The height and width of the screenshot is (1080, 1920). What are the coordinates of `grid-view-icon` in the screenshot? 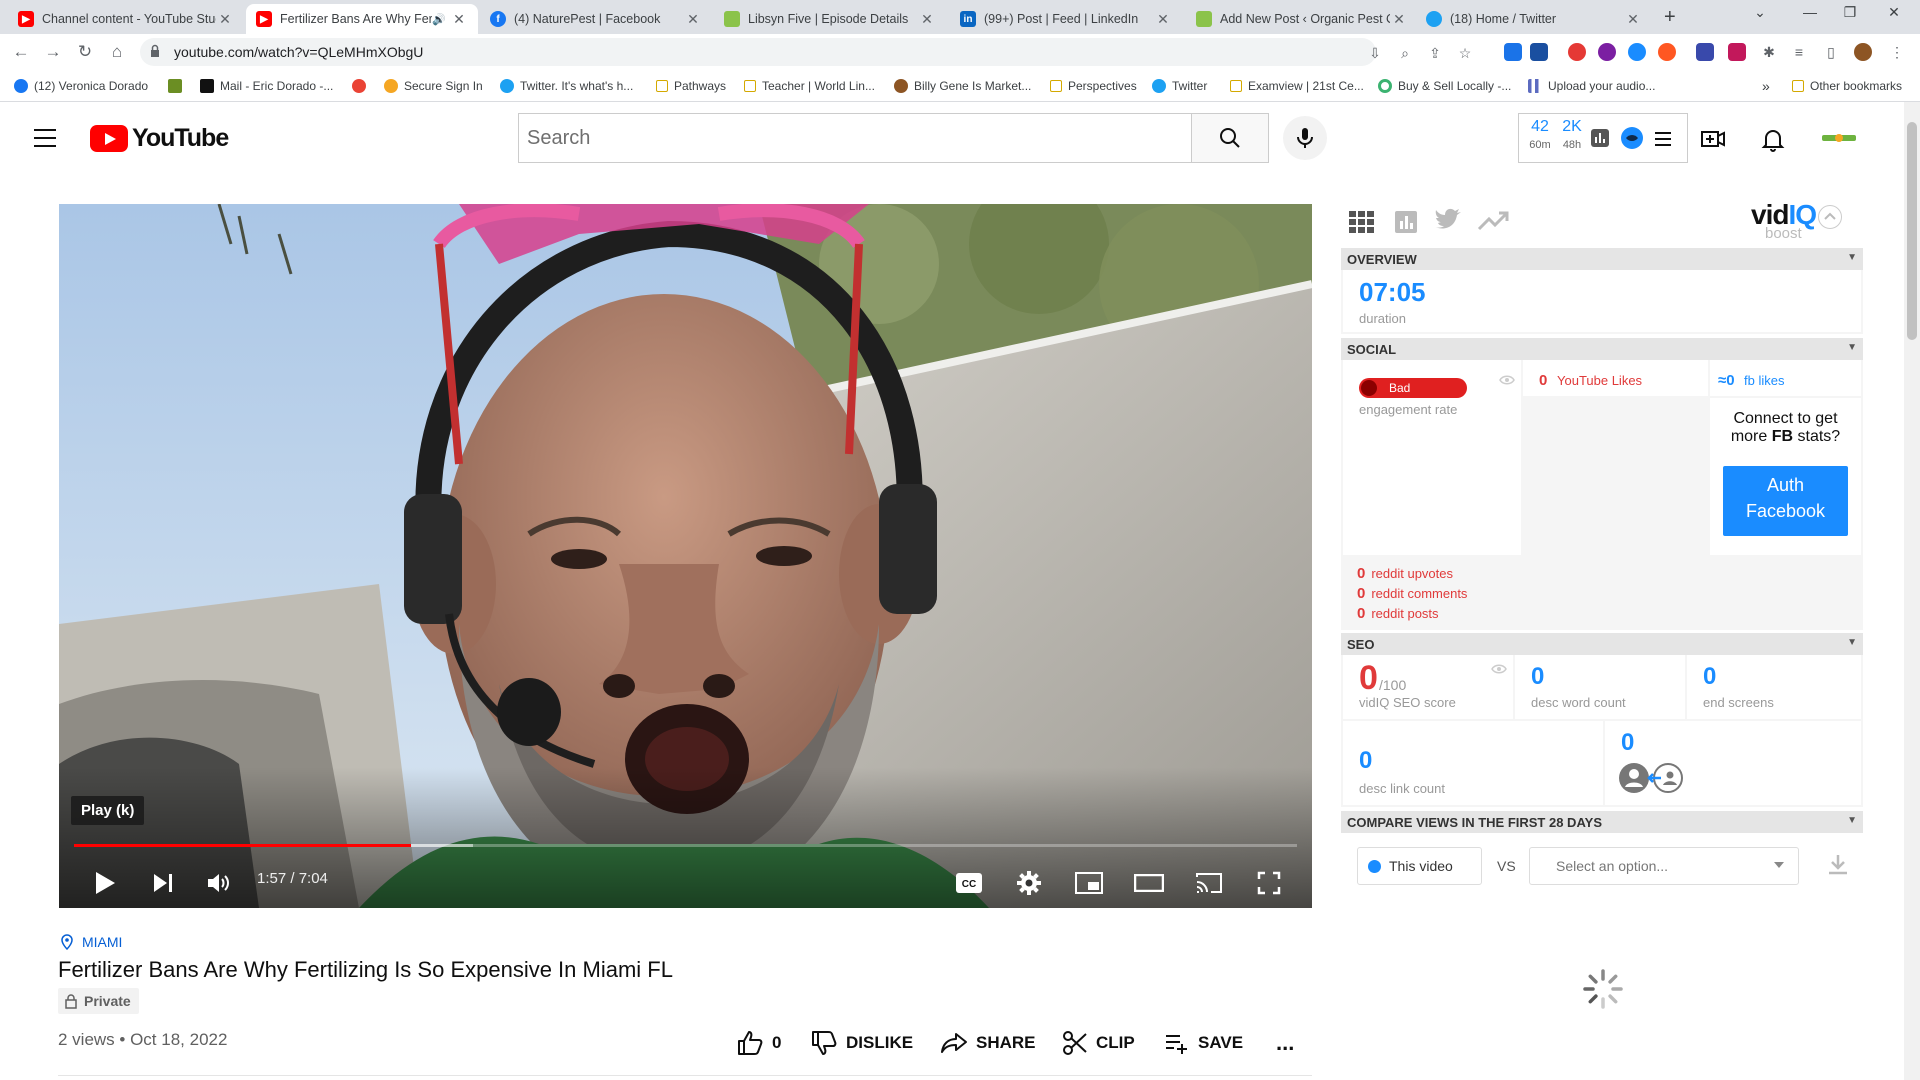 It's located at (1361, 221).